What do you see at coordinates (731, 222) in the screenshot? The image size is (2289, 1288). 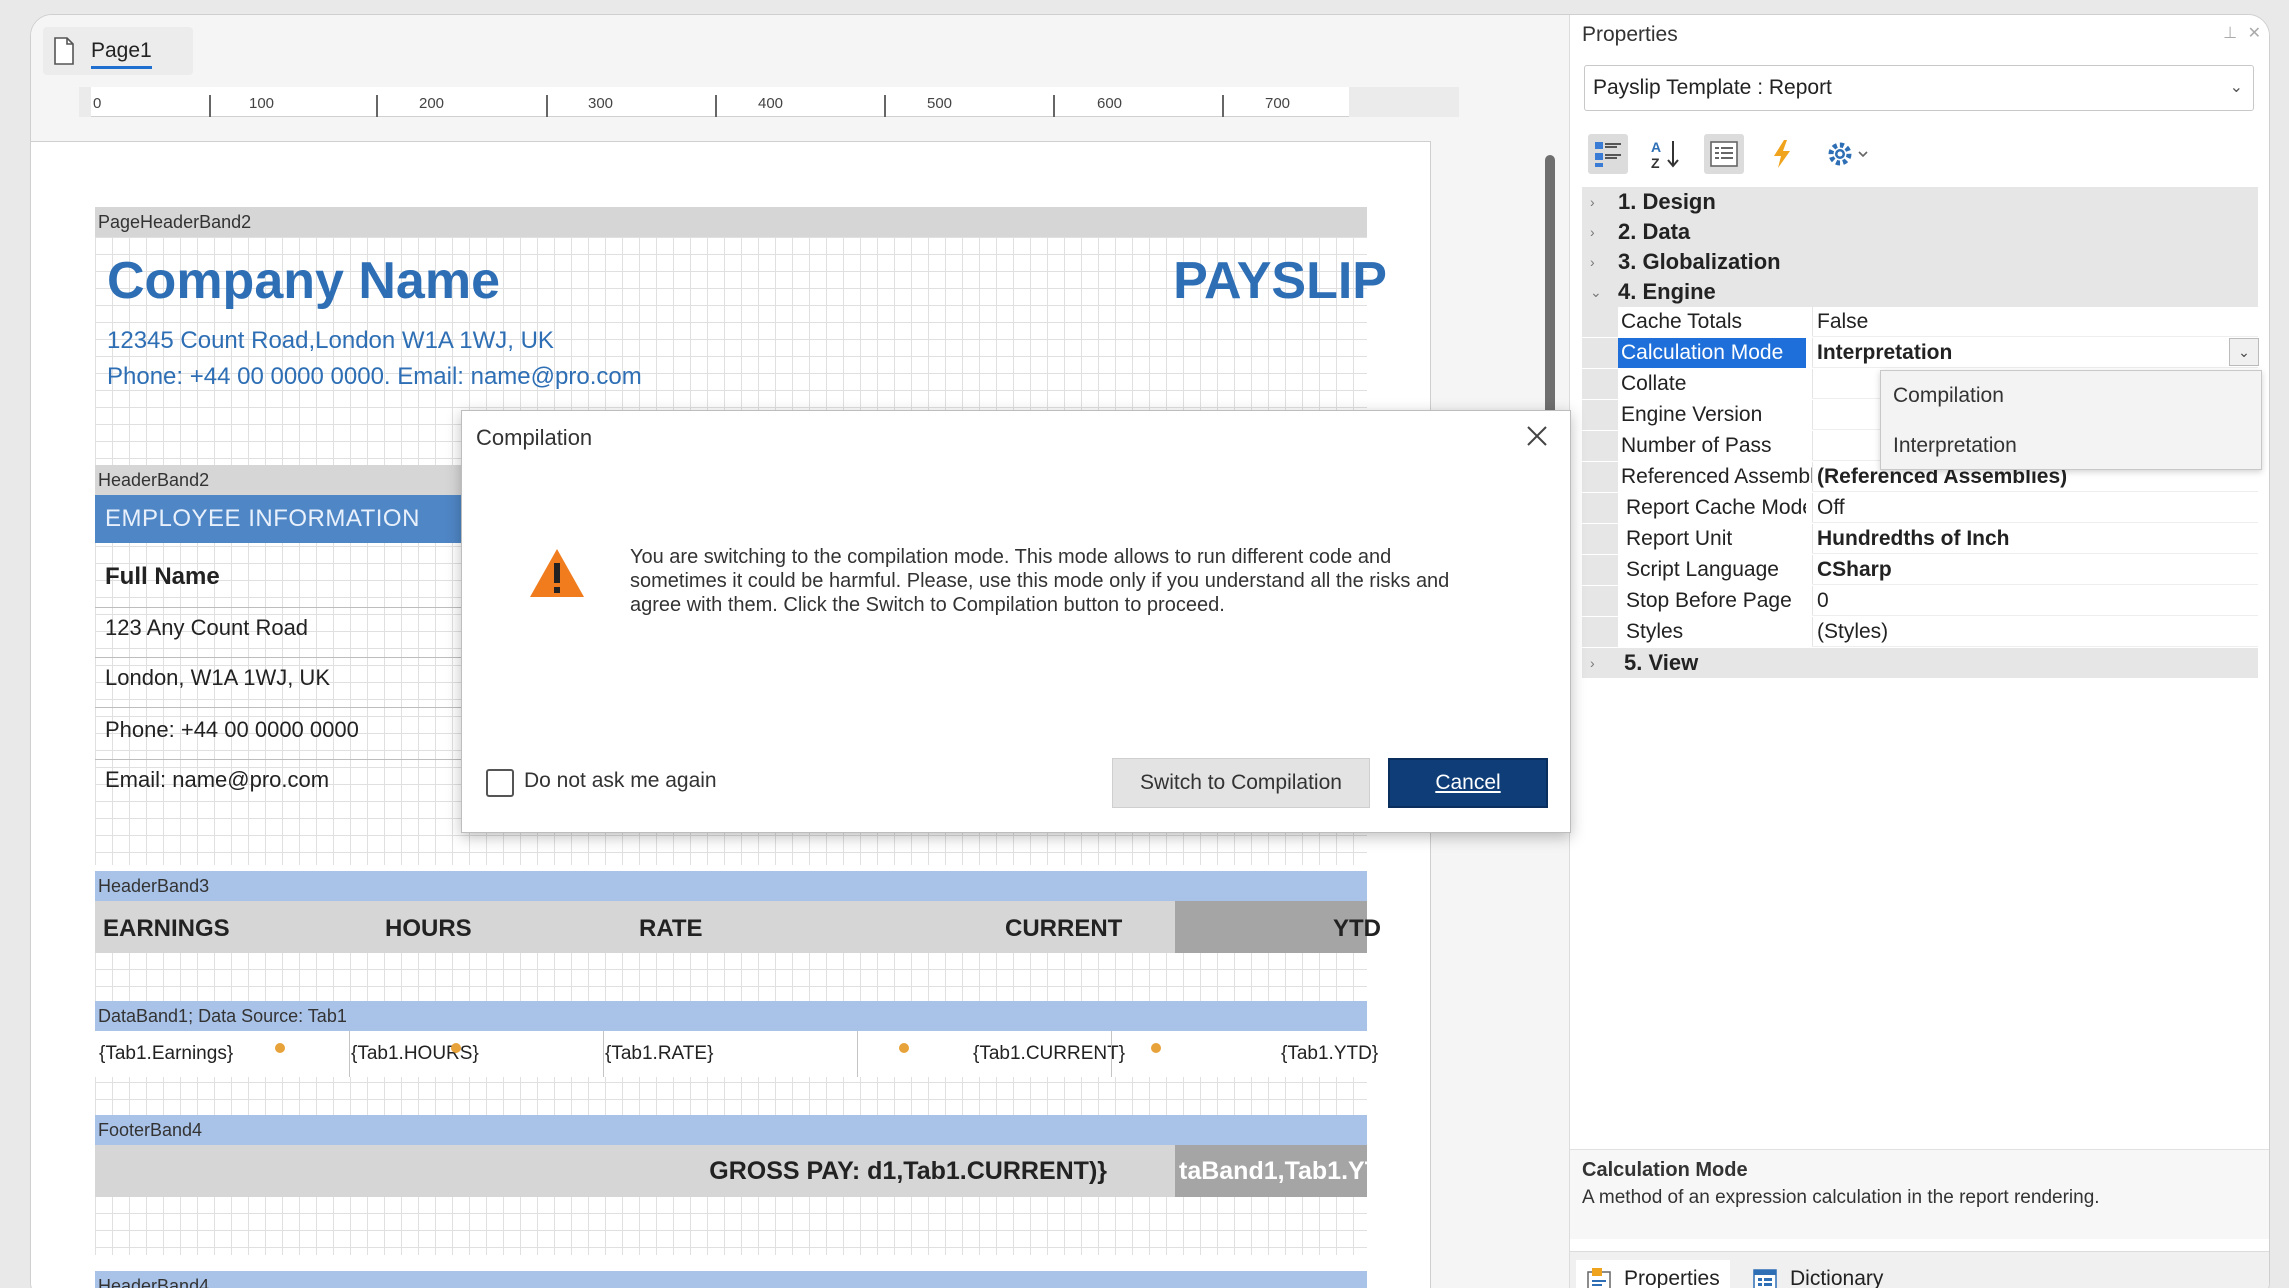 I see `band-title-pageheader: PageHeaderBand2` at bounding box center [731, 222].